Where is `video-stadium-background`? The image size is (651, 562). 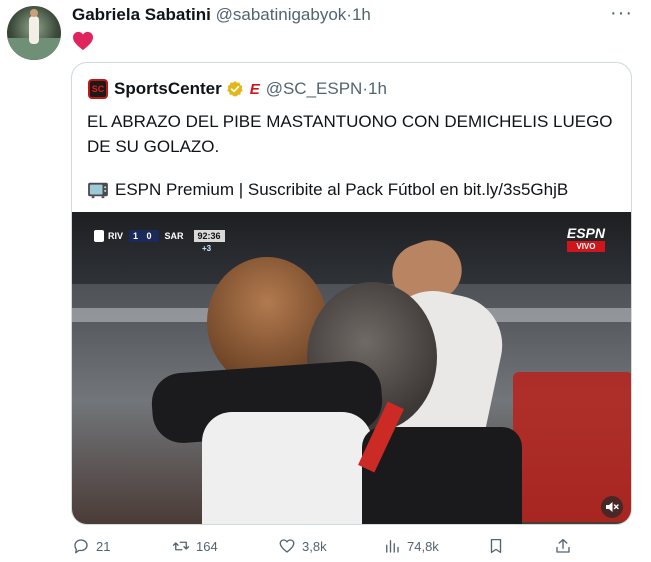 video-stadium-background is located at coordinates (351, 248).